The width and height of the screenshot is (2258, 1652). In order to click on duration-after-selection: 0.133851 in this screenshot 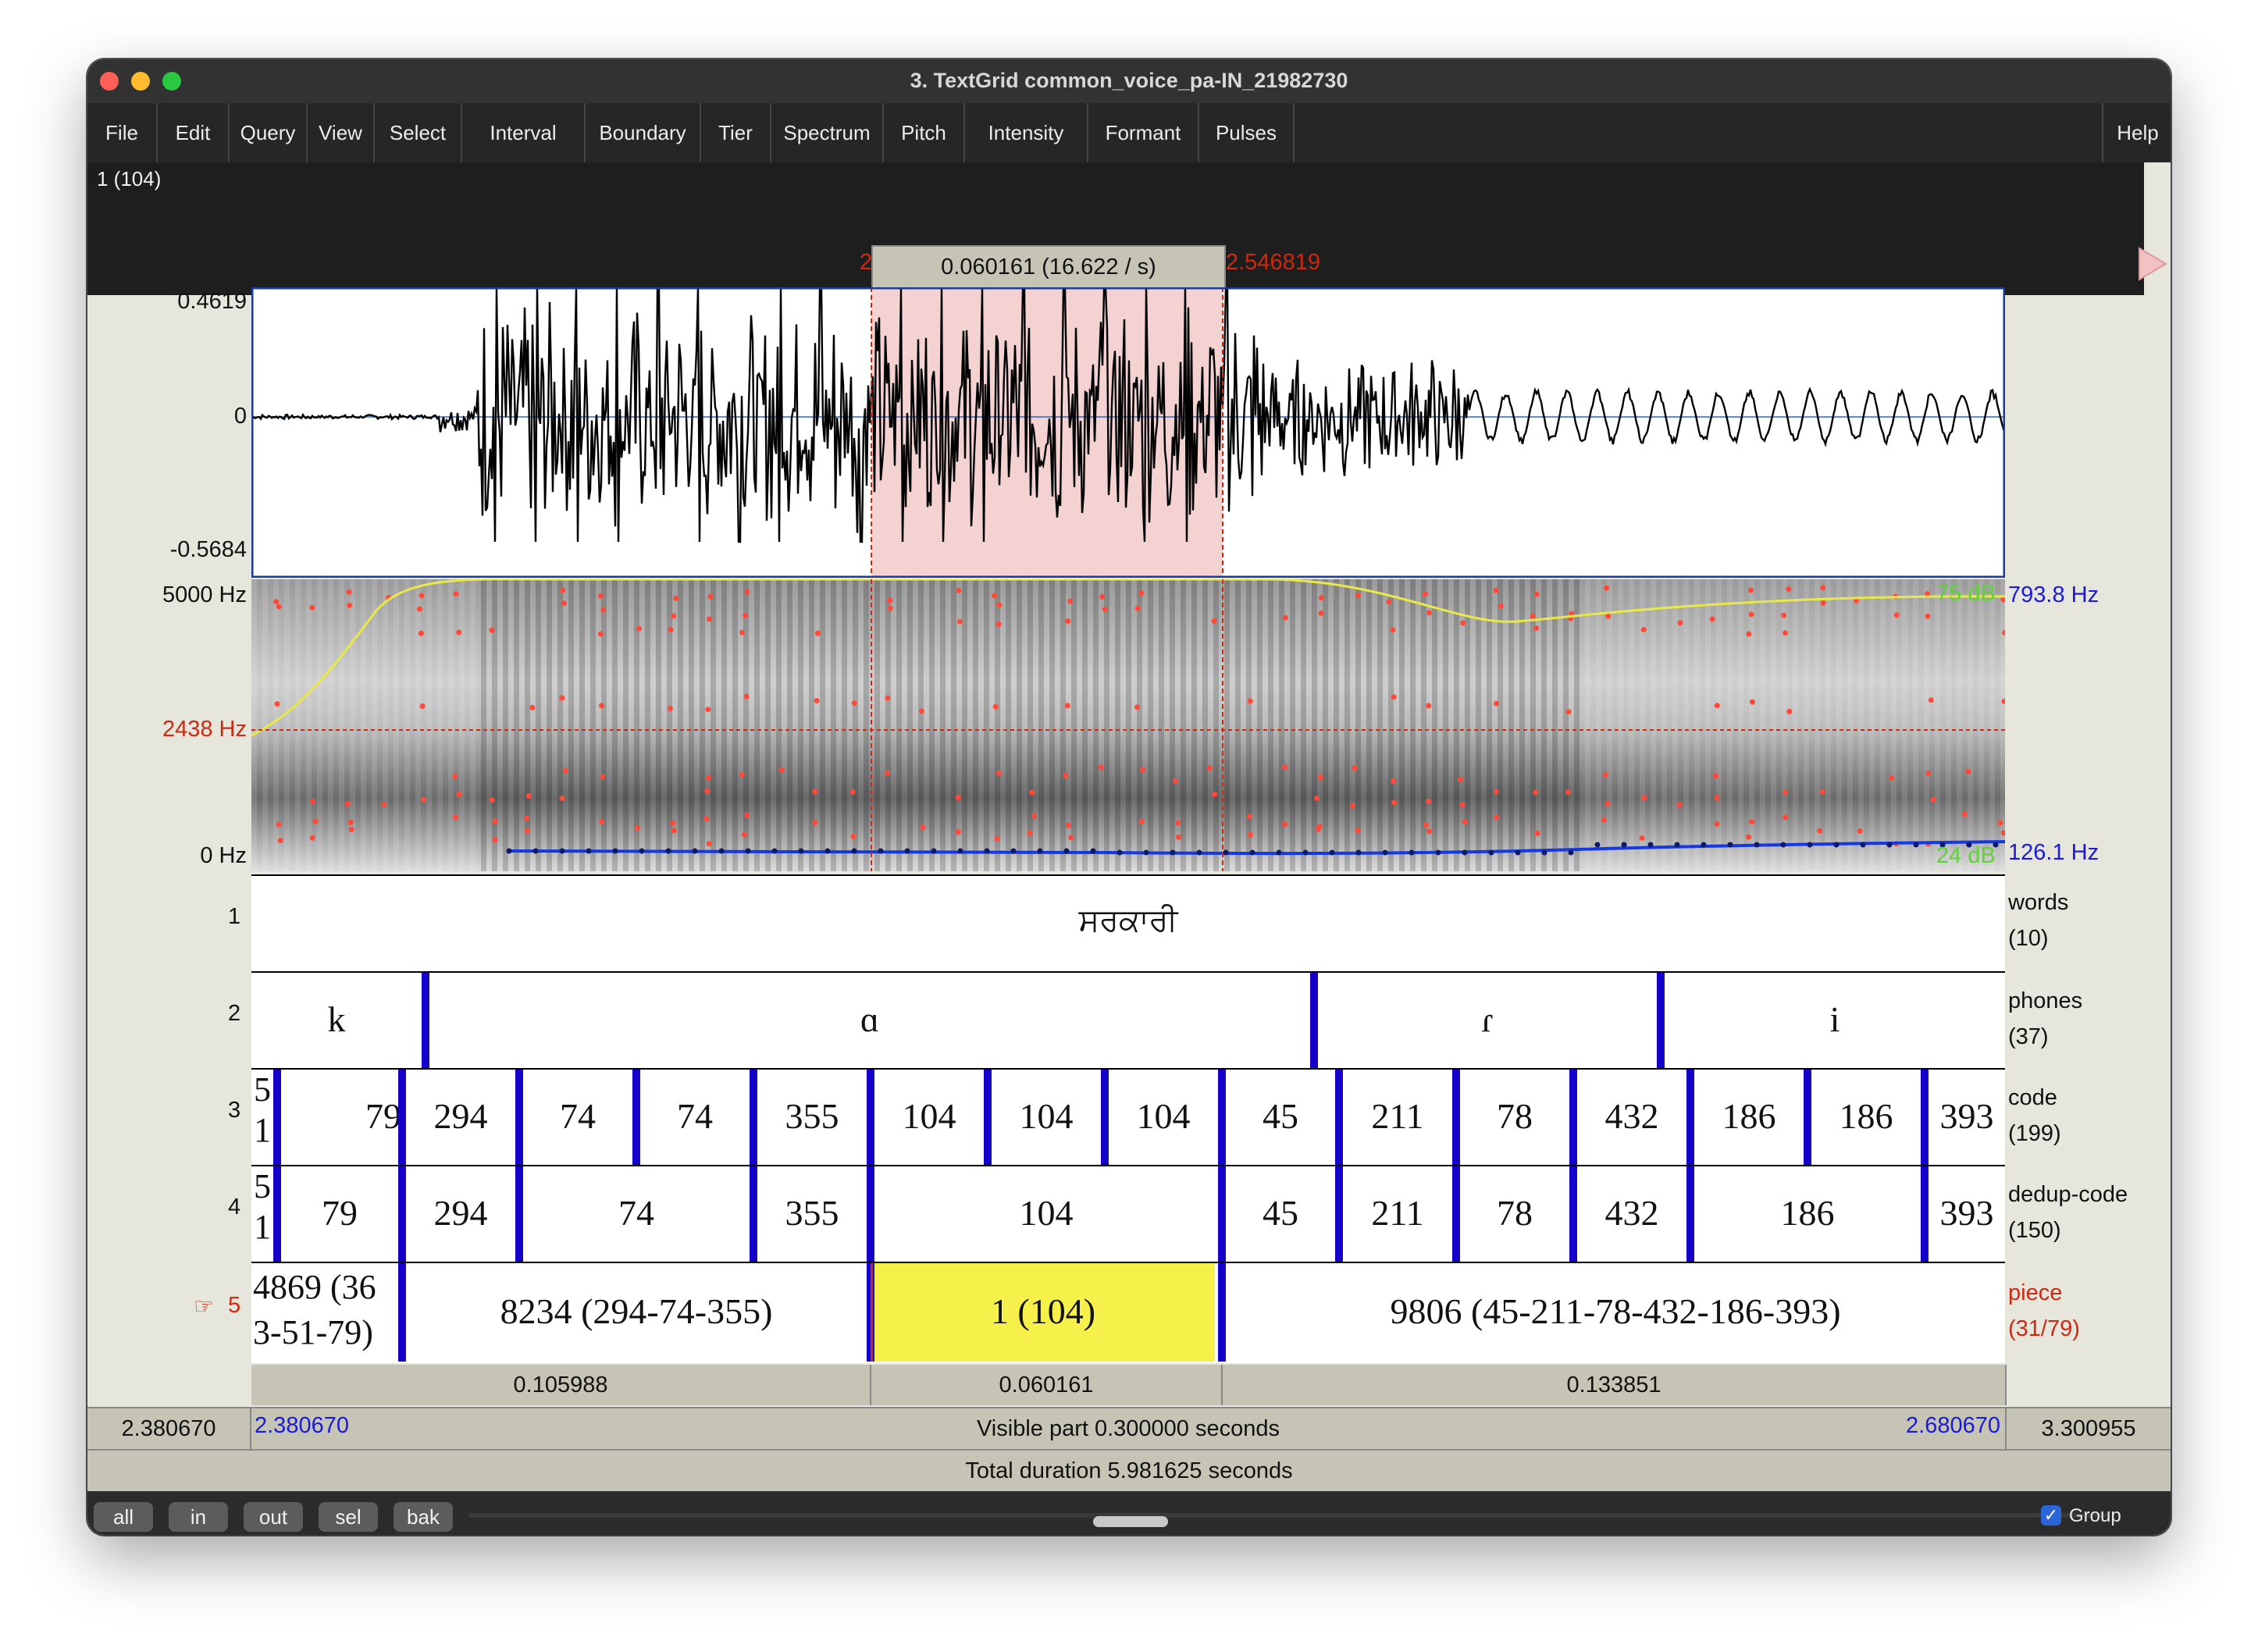, I will do `click(1615, 1385)`.